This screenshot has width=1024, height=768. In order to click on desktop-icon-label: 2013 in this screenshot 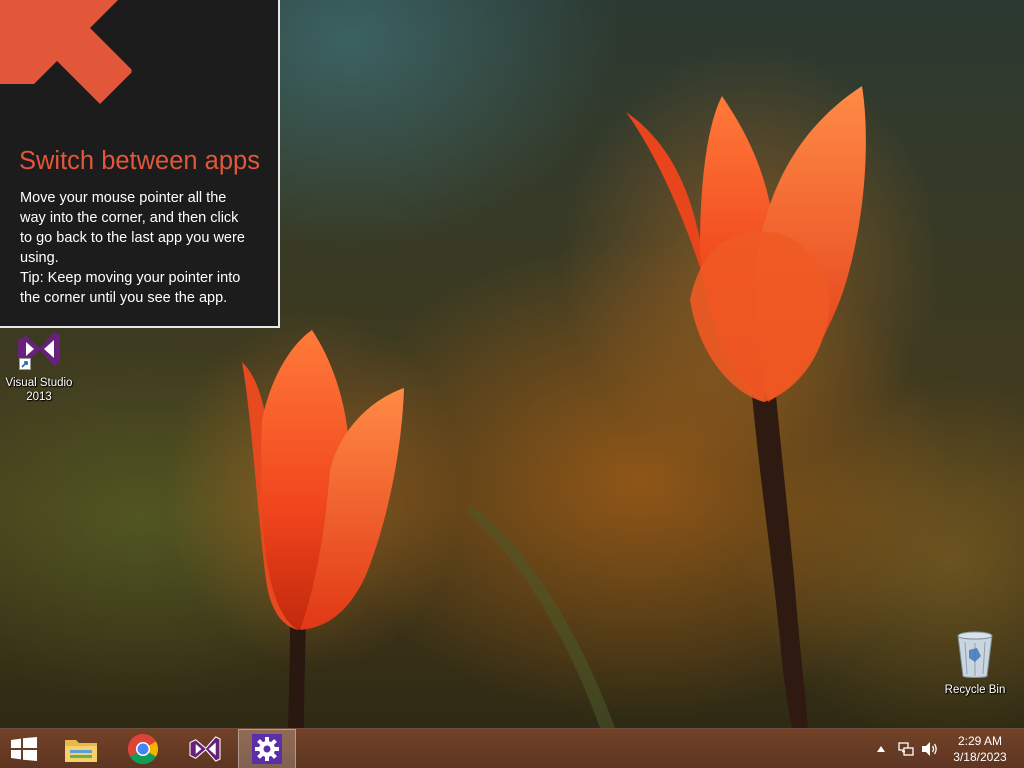, I will do `click(39, 397)`.